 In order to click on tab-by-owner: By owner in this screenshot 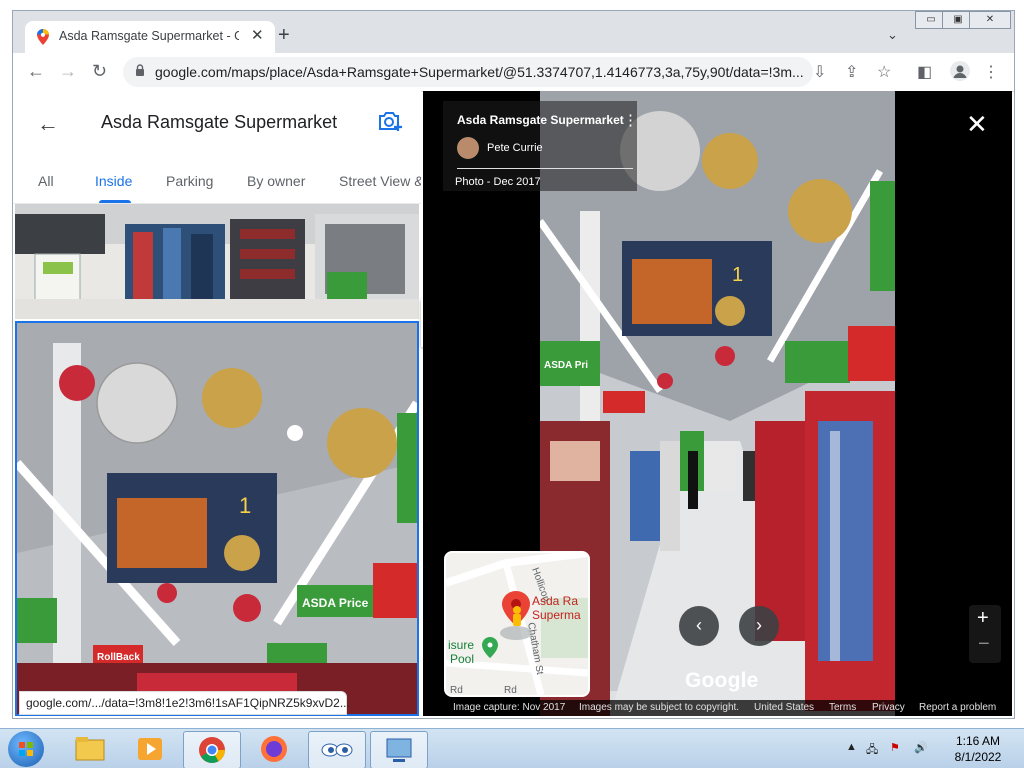, I will do `click(276, 181)`.